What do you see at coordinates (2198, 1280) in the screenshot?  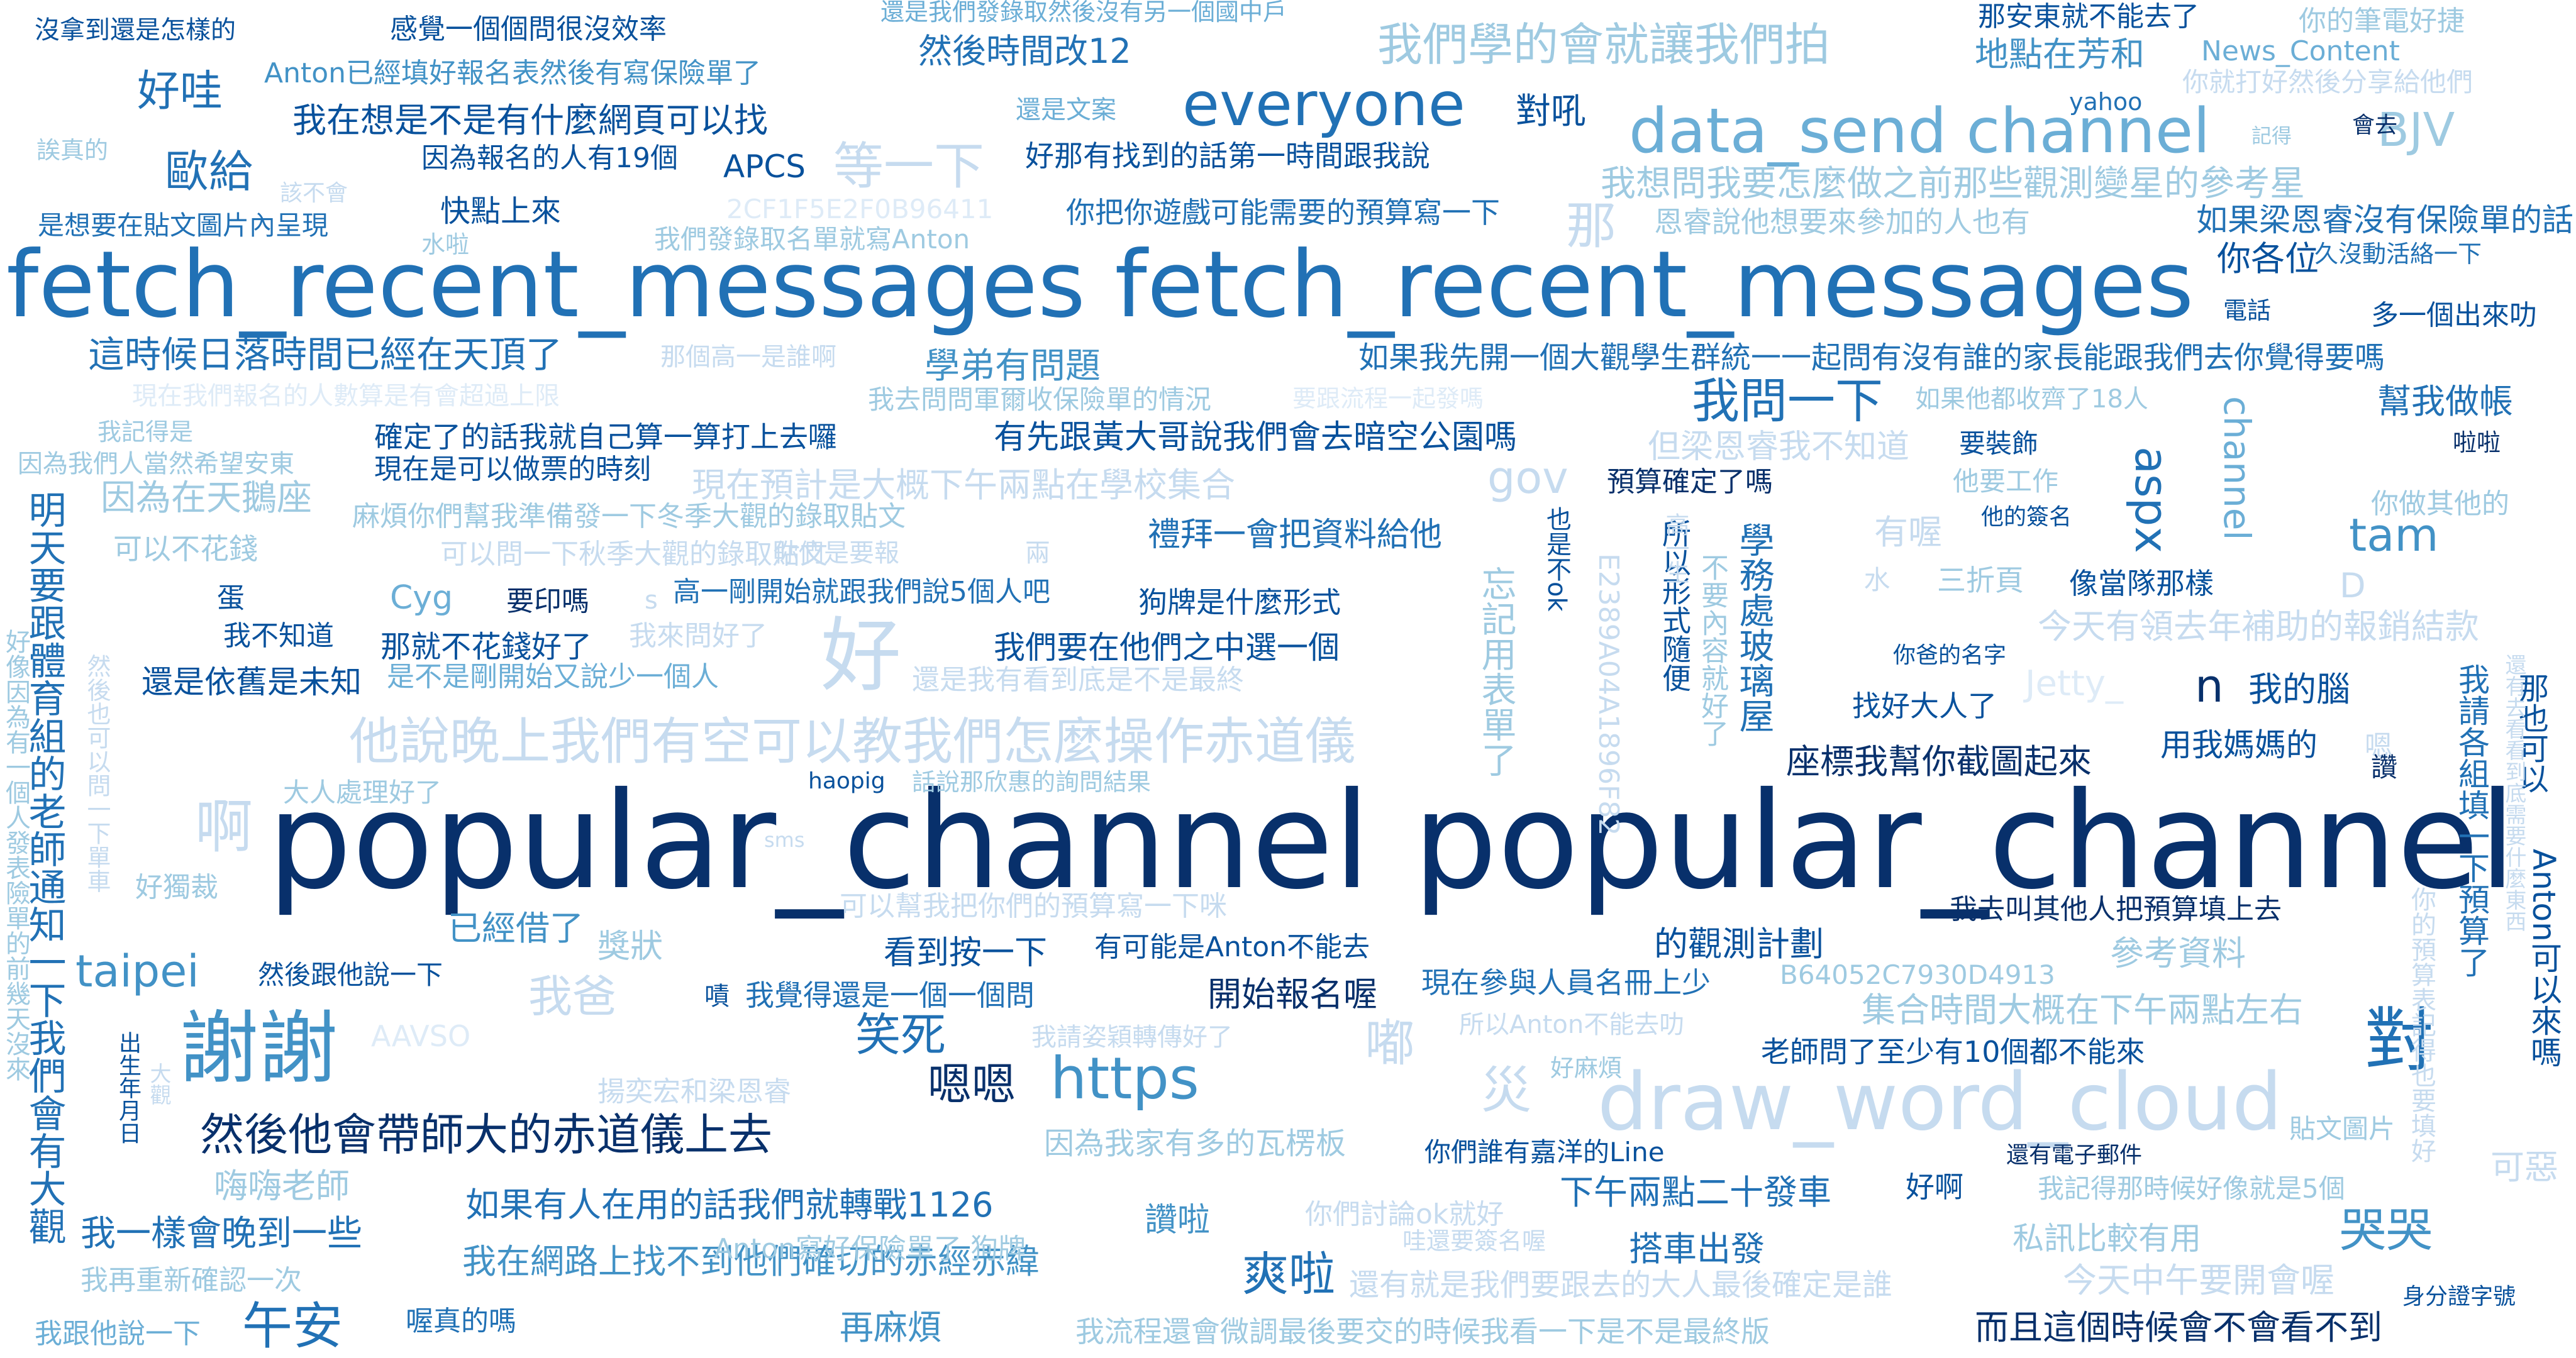 I see `word: 今天中午要開會喔` at bounding box center [2198, 1280].